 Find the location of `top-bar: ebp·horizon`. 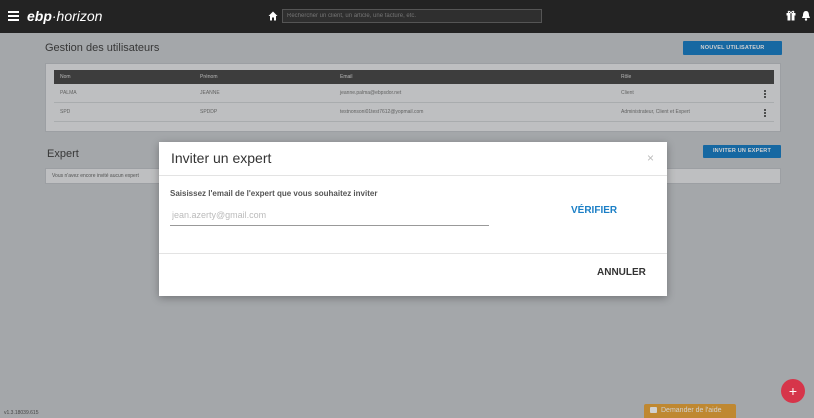

top-bar: ebp·horizon is located at coordinates (407, 16).